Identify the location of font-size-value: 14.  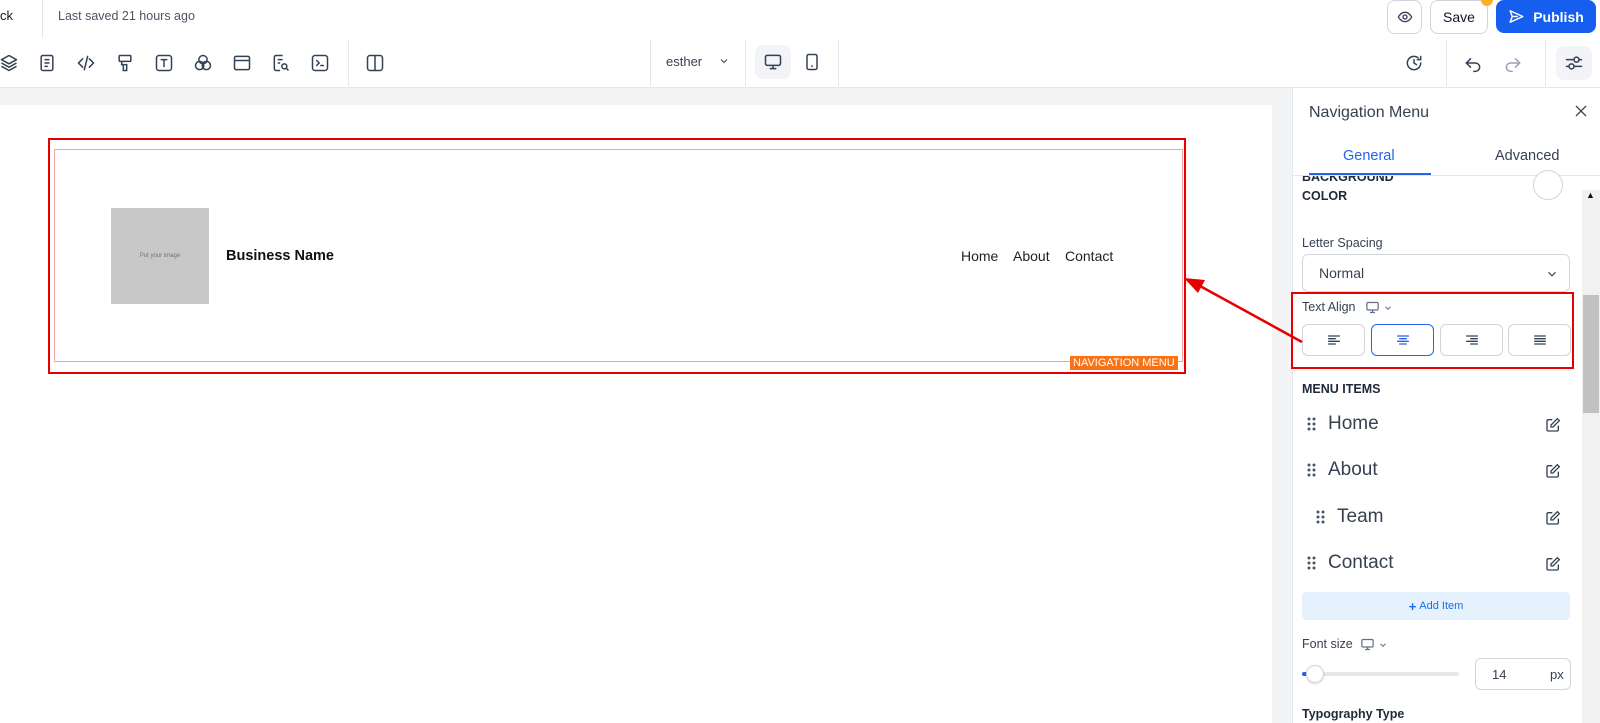
(1499, 674).